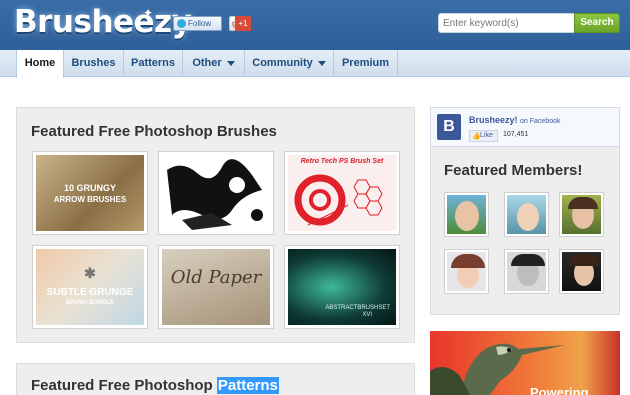  I want to click on retro-tech-graphic, so click(338, 200).